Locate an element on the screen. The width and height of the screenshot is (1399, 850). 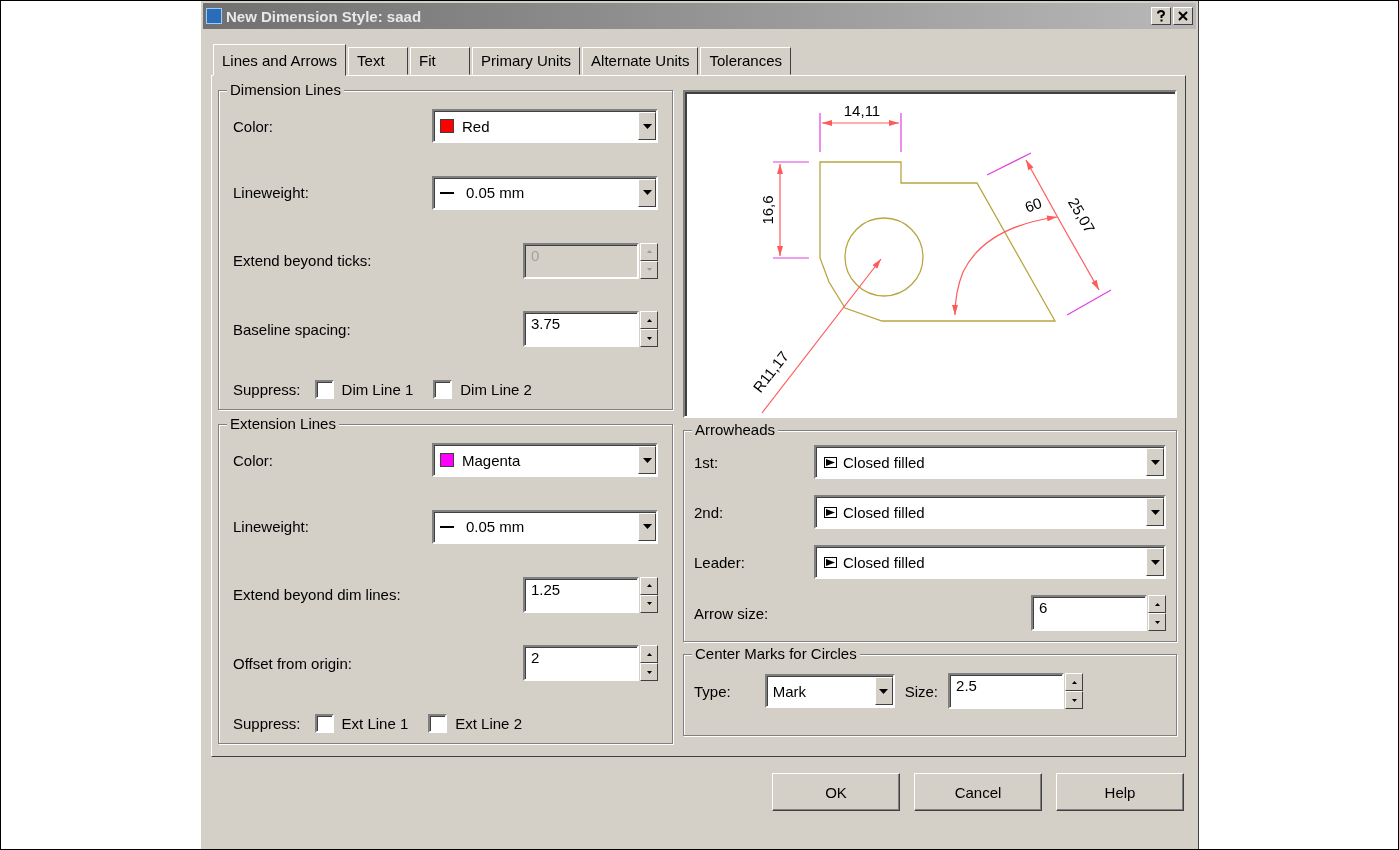
dimension-text: 60 is located at coordinates (1033, 205).